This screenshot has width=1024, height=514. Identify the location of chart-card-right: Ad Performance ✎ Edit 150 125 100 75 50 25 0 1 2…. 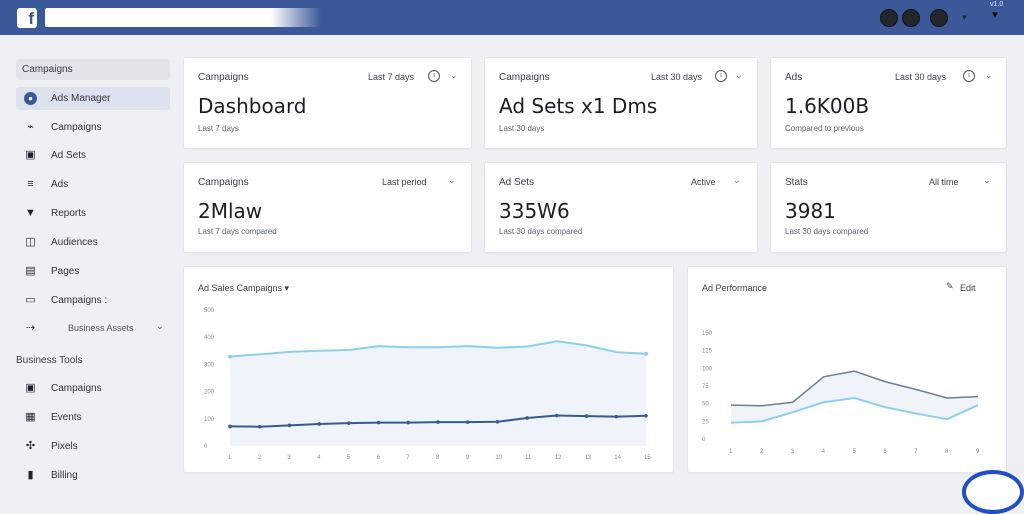
(847, 369).